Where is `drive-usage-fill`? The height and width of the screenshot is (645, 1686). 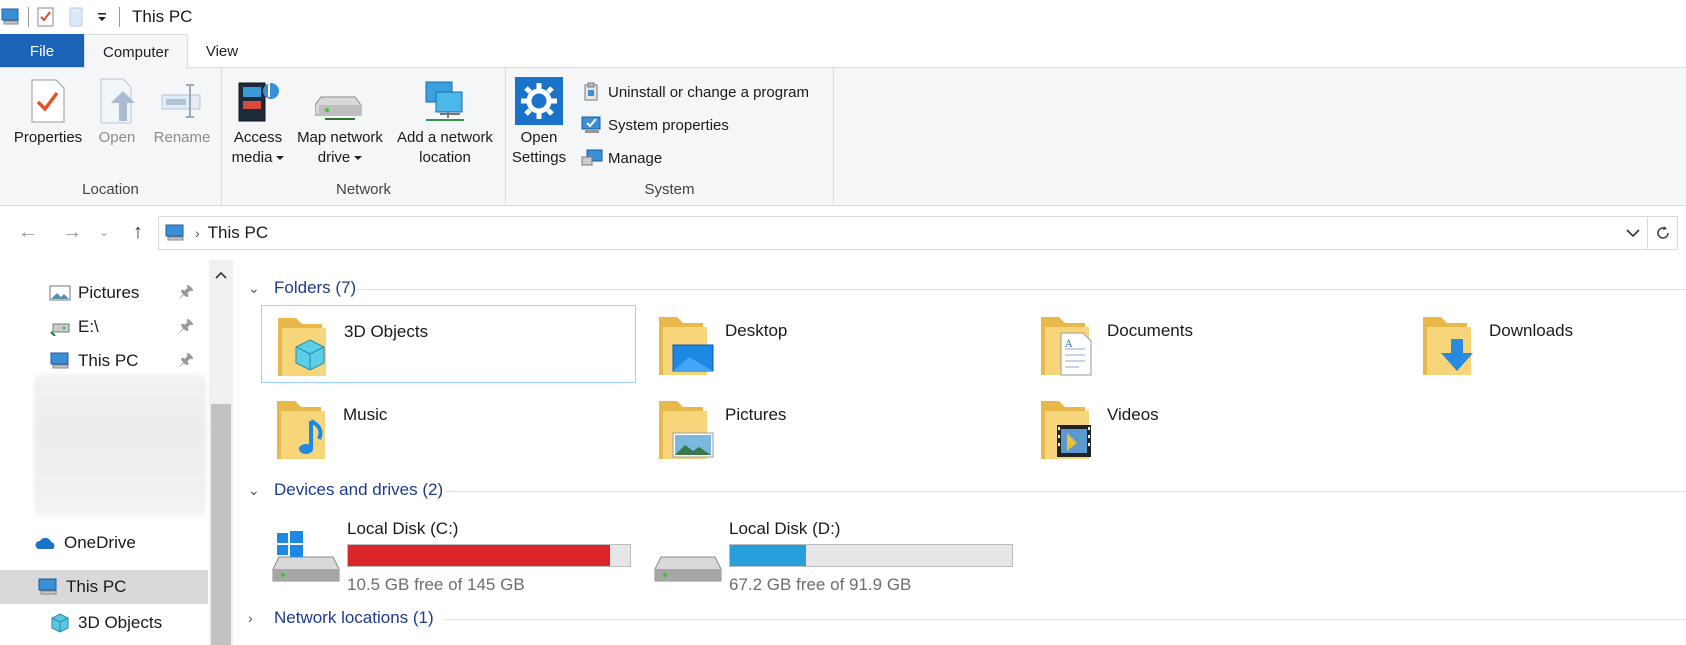
drive-usage-fill is located at coordinates (768, 555).